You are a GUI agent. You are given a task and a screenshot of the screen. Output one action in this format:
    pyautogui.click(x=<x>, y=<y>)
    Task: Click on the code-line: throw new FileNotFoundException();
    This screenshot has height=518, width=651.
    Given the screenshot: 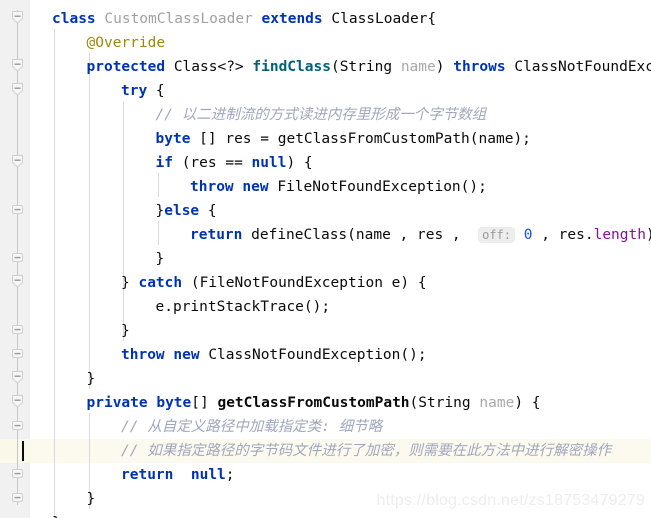 What is the action you would take?
    pyautogui.click(x=341, y=187)
    